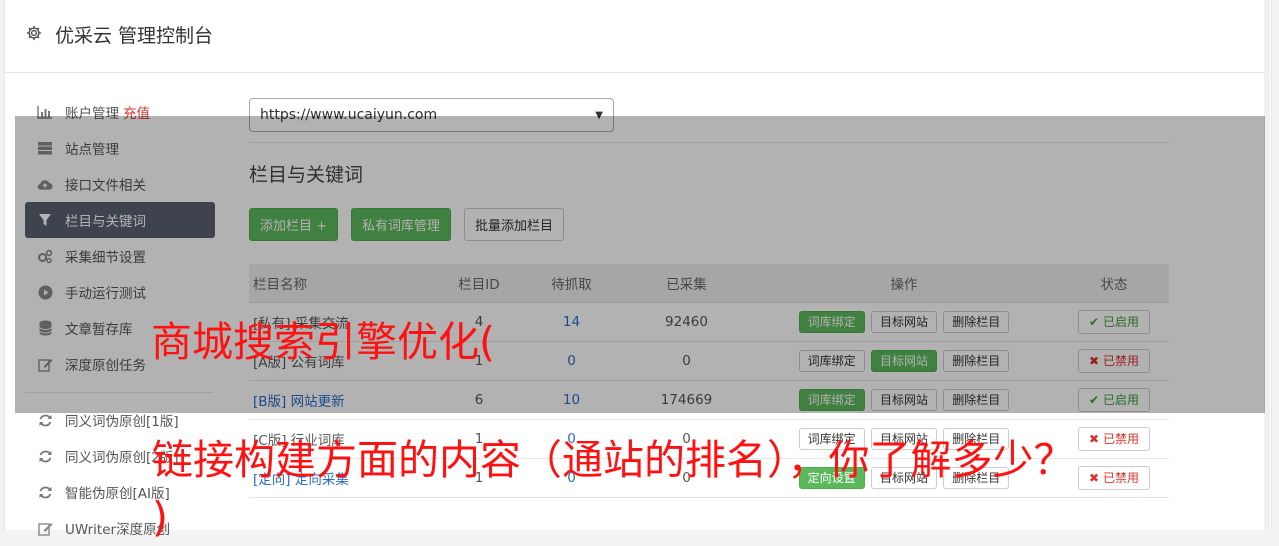 The width and height of the screenshot is (1279, 546). I want to click on sidebar-item-uwriter: UWriter深度原创, so click(120, 528).